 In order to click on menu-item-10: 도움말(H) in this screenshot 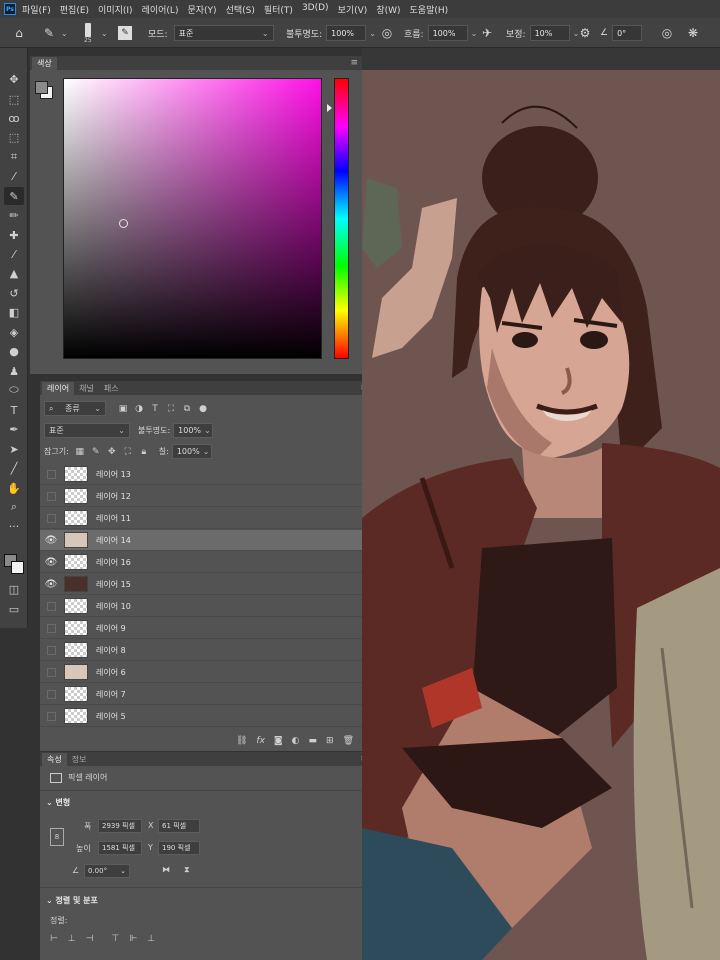, I will do `click(429, 9)`.